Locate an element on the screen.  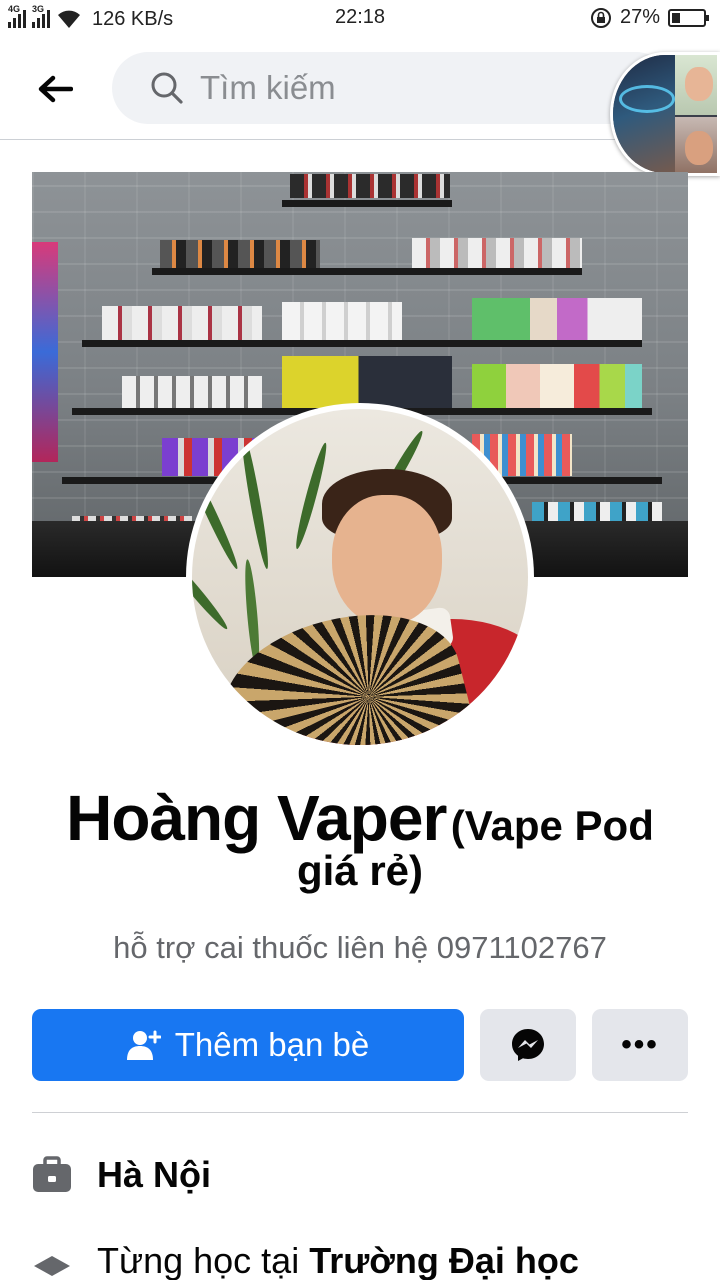
education-text: Từng học tại Trường Đại học is located at coordinates (338, 1260).